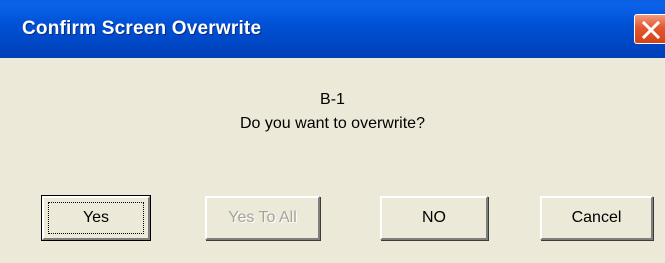 Image resolution: width=665 pixels, height=263 pixels. I want to click on message-question: Do you want to overwrite?, so click(332, 123).